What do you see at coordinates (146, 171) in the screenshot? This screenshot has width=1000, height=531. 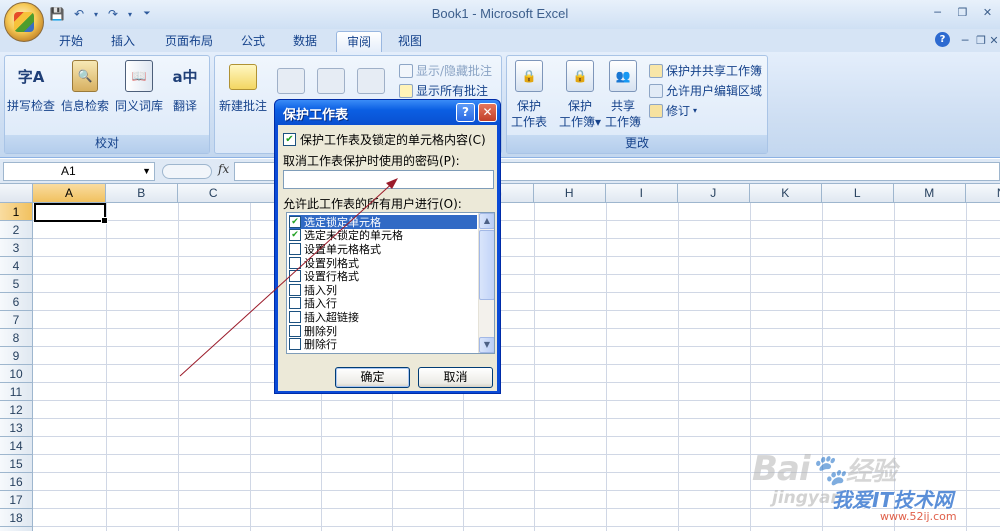 I see `name-box-dropdown-icon: ▼` at bounding box center [146, 171].